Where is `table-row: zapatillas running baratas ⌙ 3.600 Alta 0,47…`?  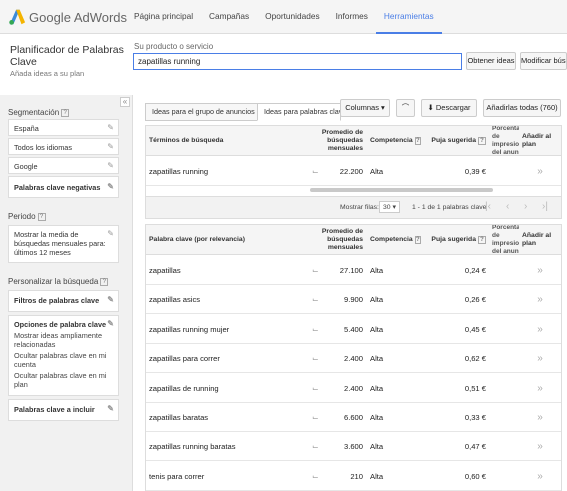 table-row: zapatillas running baratas ⌙ 3.600 Alta 0,47… is located at coordinates (353, 447).